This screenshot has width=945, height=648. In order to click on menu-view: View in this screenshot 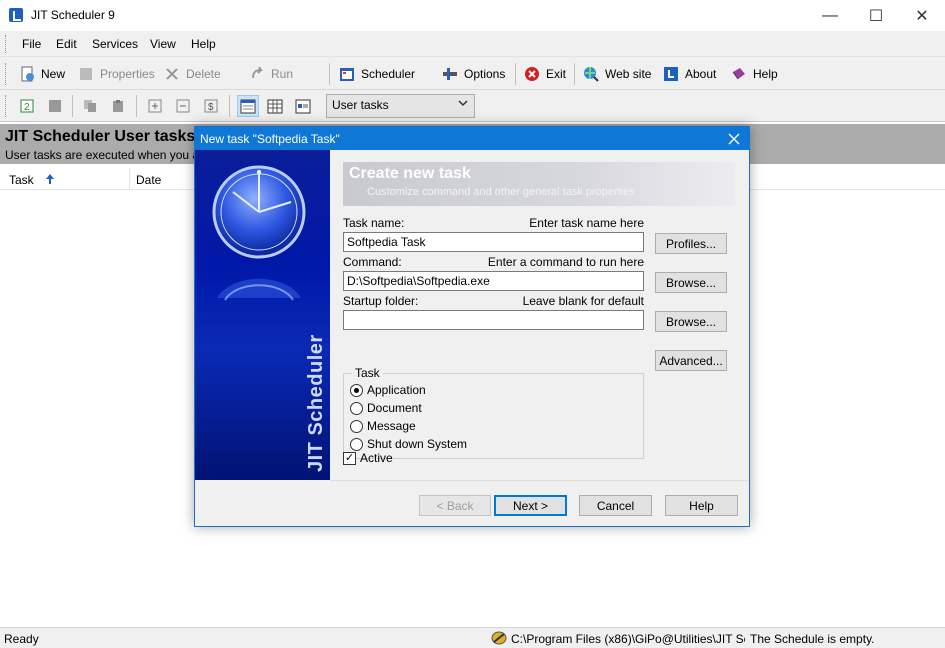, I will do `click(163, 44)`.